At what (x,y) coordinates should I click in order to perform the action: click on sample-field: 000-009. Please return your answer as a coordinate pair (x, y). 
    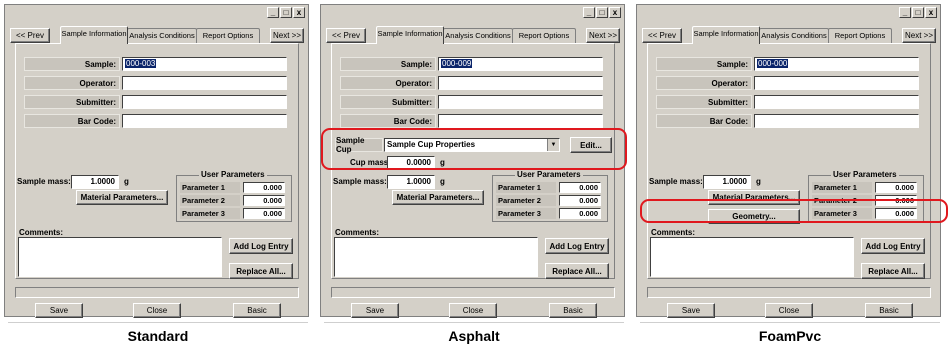
    Looking at the image, I should click on (520, 64).